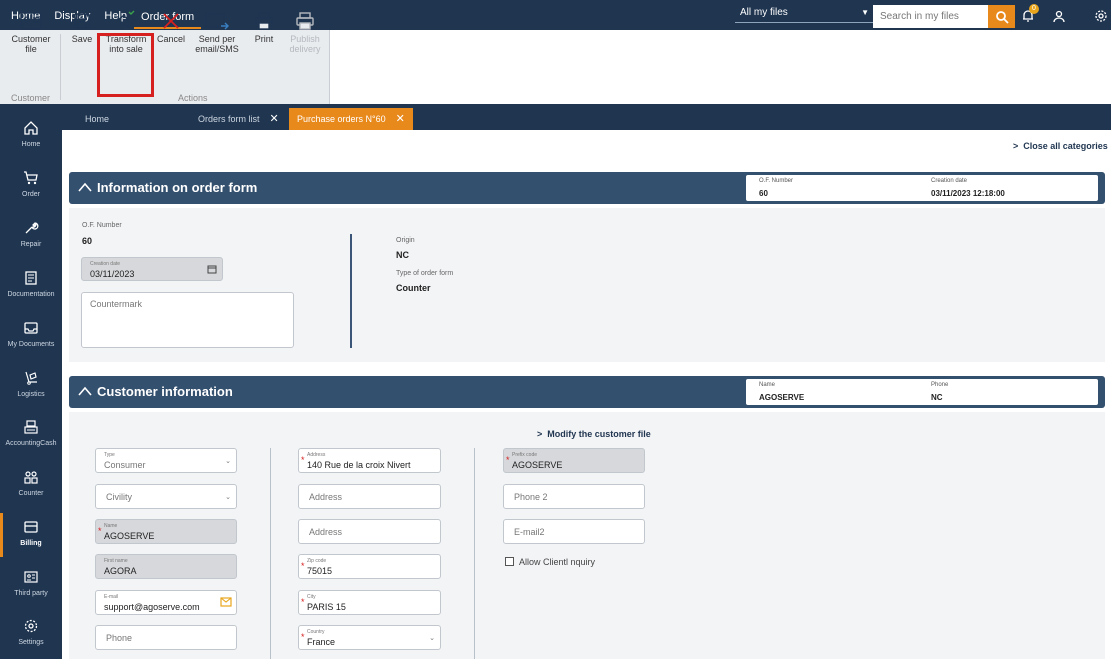 Image resolution: width=1111 pixels, height=659 pixels. Describe the element at coordinates (311, 597) in the screenshot. I see `field-label: City` at that location.